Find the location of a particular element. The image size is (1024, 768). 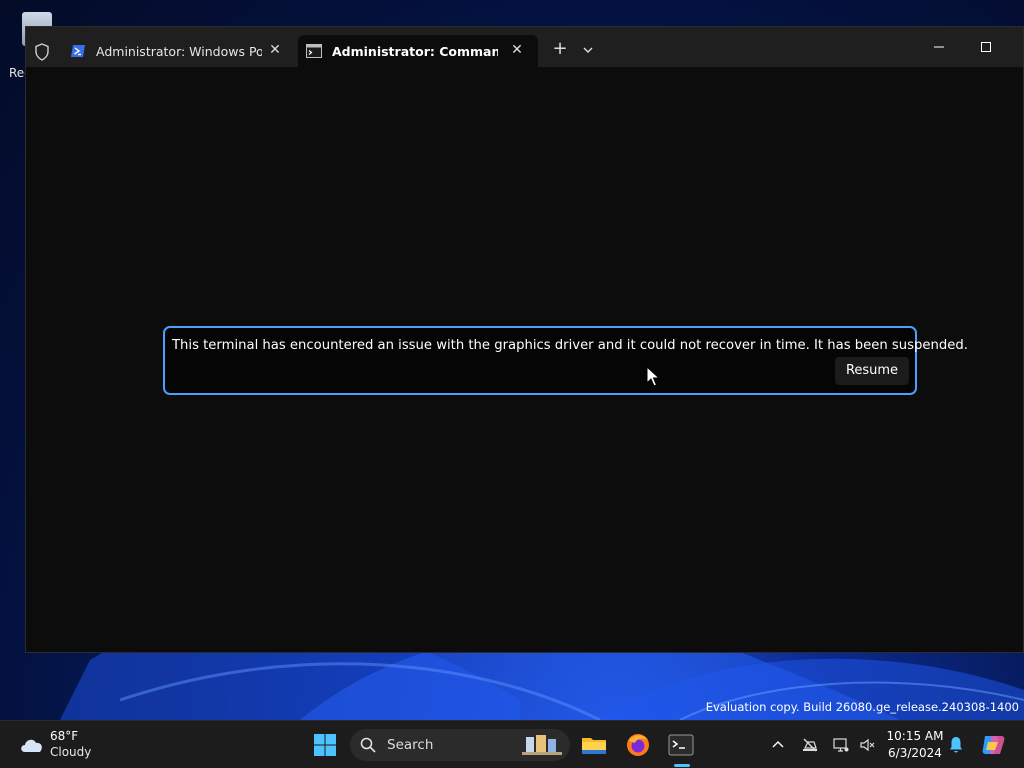

search-highlight-icon is located at coordinates (542, 745).